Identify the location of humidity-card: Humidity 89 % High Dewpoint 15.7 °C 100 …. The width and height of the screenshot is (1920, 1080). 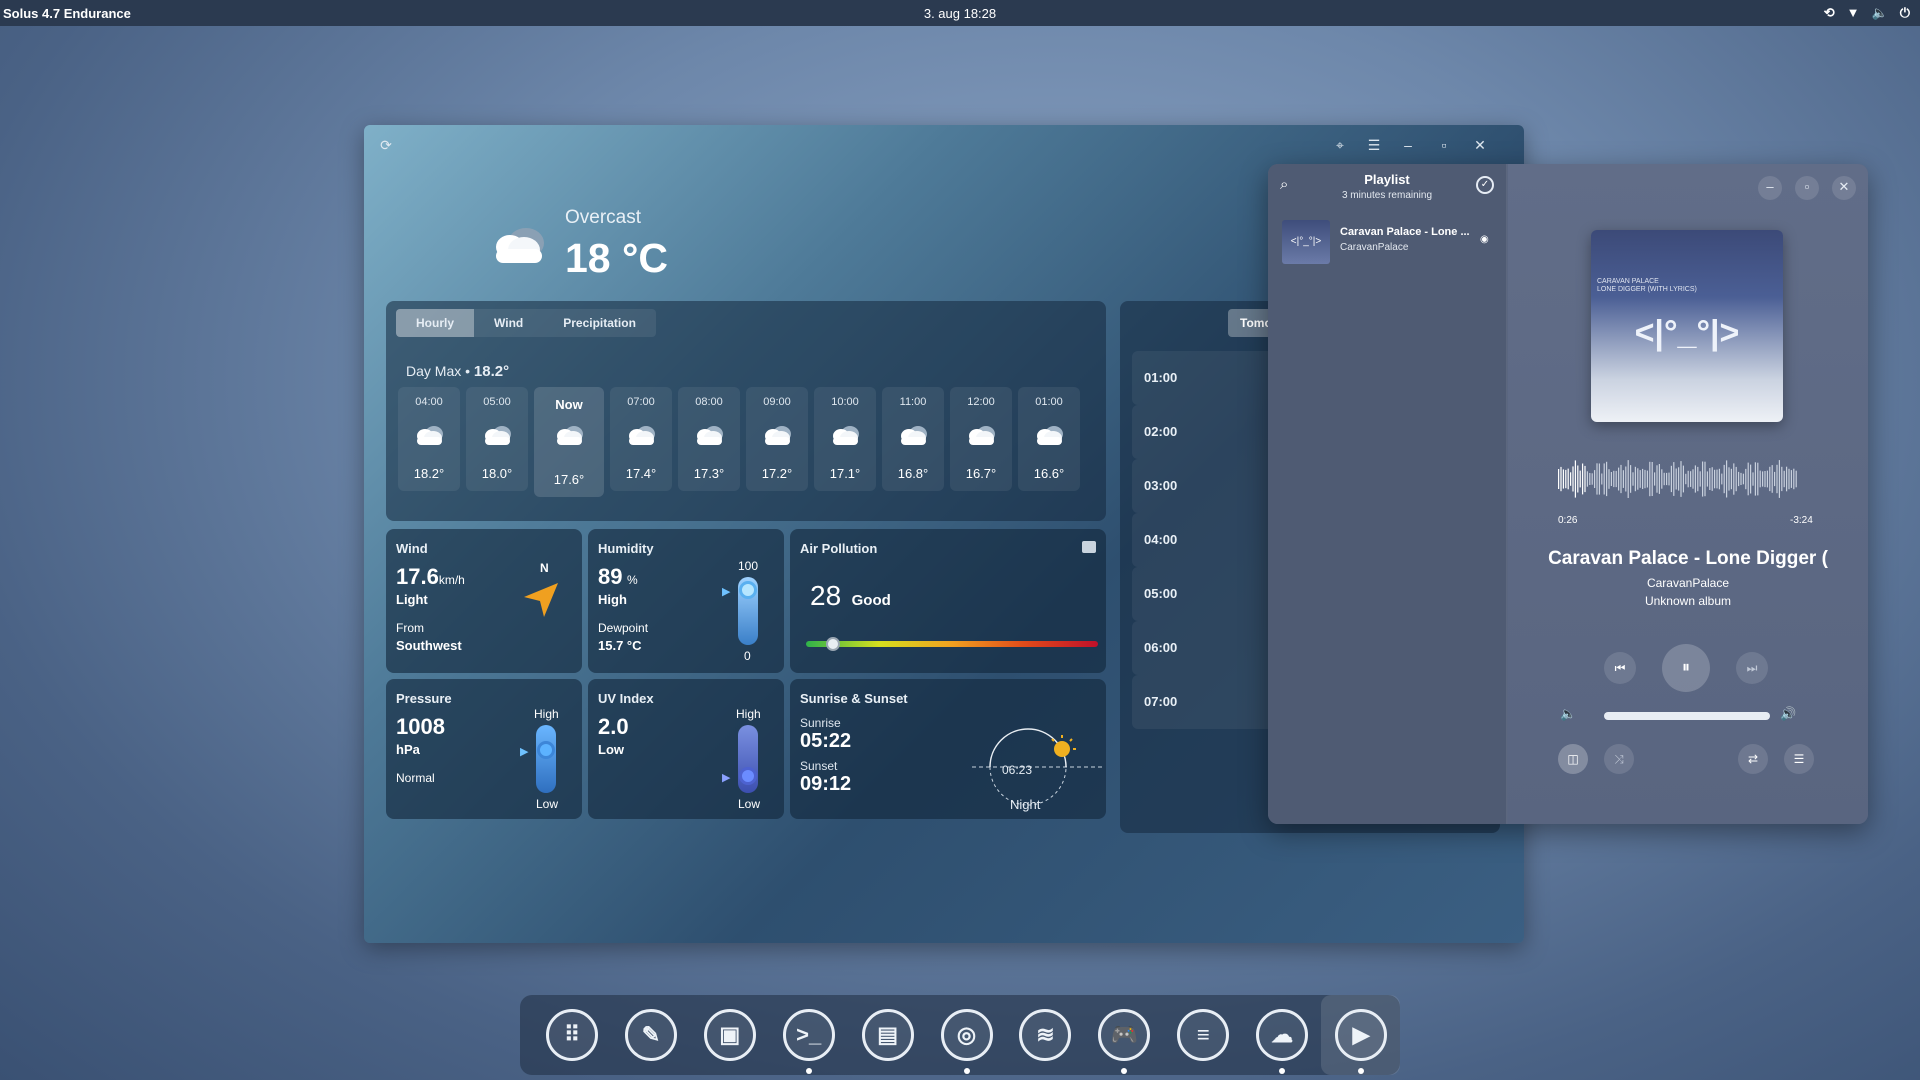
(686, 601).